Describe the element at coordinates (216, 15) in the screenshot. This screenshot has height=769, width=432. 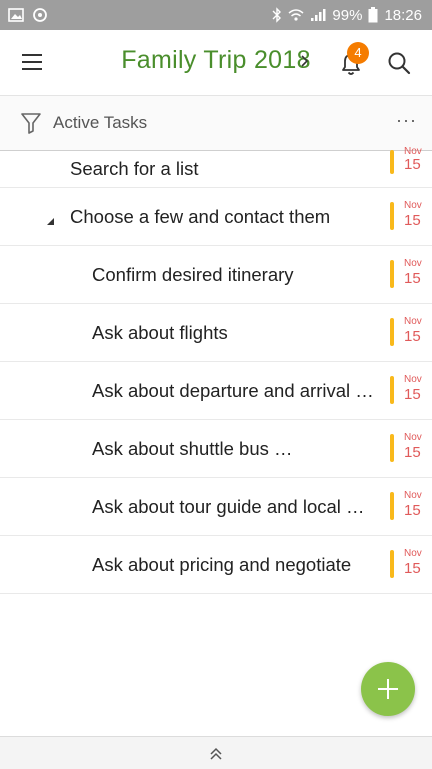
I see `status-bar: 99% 18:26` at that location.